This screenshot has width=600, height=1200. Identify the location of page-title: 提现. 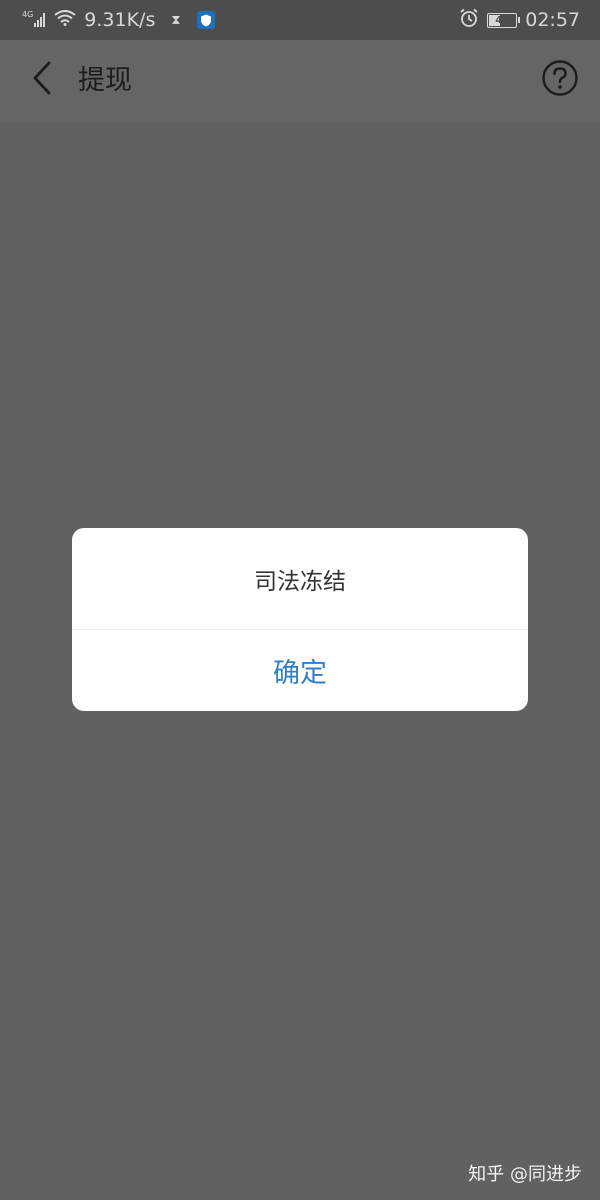
(105, 80).